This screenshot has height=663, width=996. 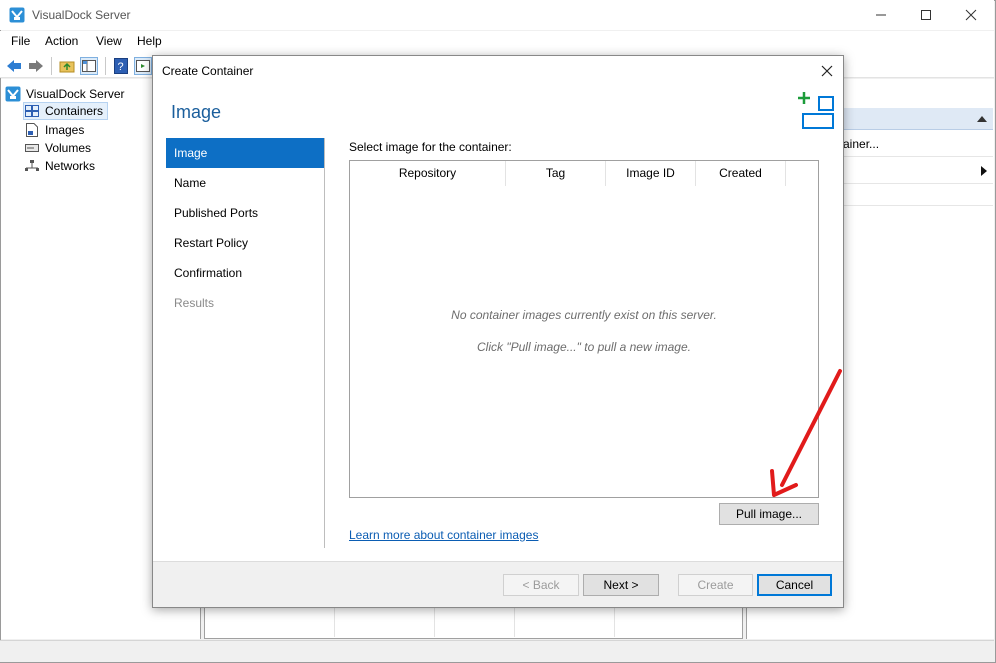 What do you see at coordinates (109, 41) in the screenshot?
I see `menu-view: View` at bounding box center [109, 41].